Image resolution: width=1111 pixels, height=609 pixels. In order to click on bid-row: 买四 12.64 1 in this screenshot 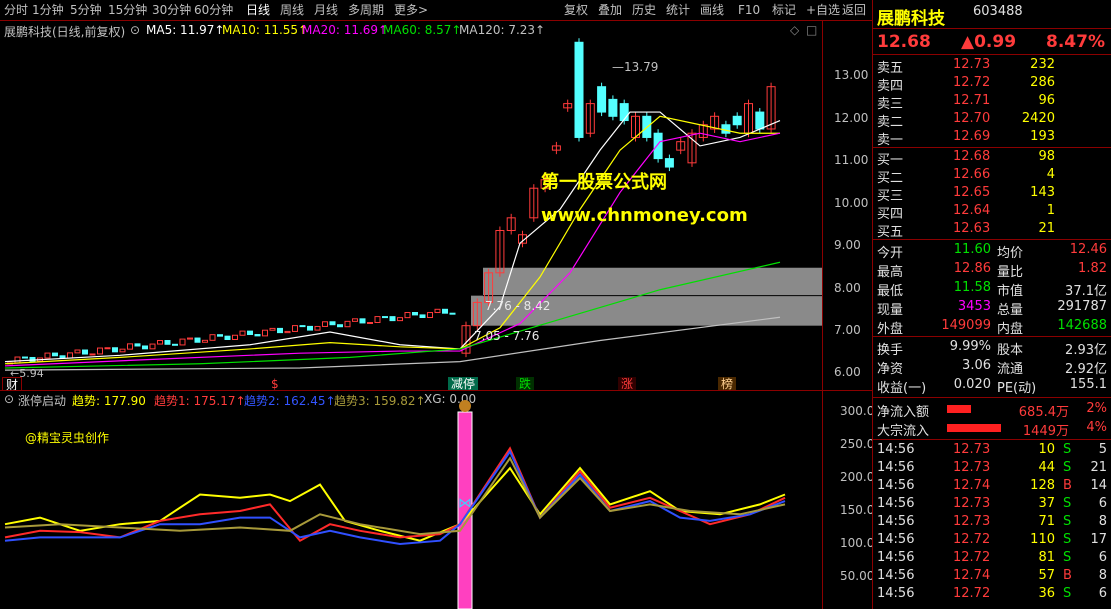, I will do `click(992, 212)`.